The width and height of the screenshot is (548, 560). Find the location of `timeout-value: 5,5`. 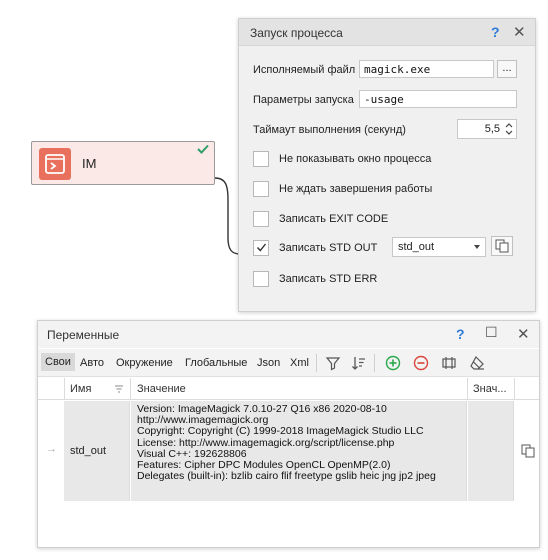

timeout-value: 5,5 is located at coordinates (492, 129).